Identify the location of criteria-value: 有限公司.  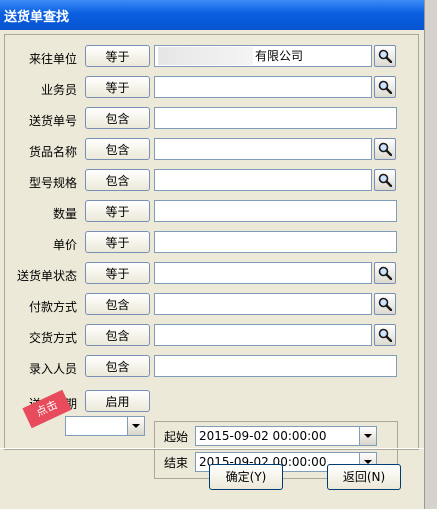
(279, 56).